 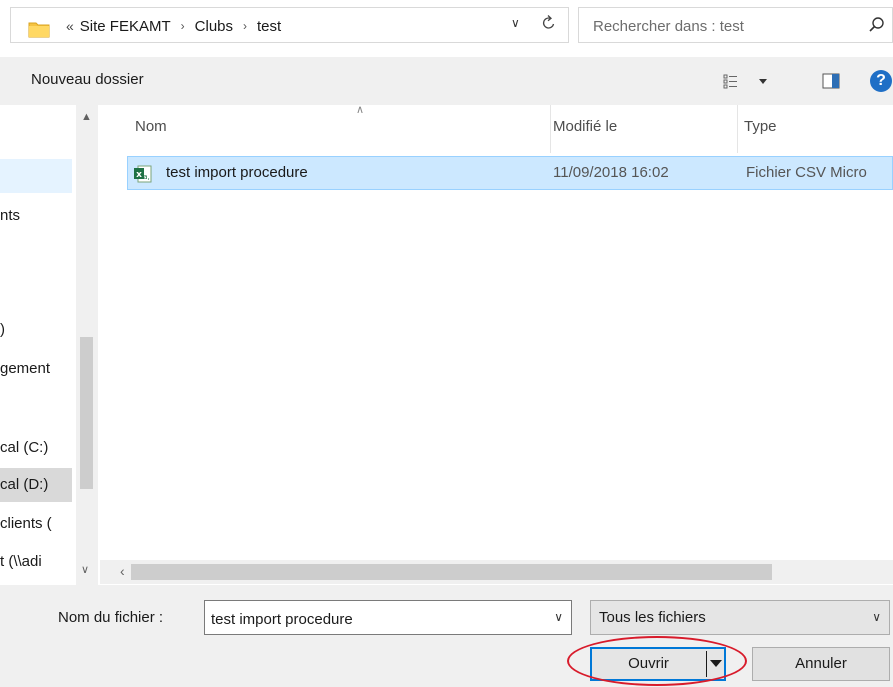 What do you see at coordinates (125, 26) in the screenshot?
I see `breadcrumb-item-site: Site FEKAMT` at bounding box center [125, 26].